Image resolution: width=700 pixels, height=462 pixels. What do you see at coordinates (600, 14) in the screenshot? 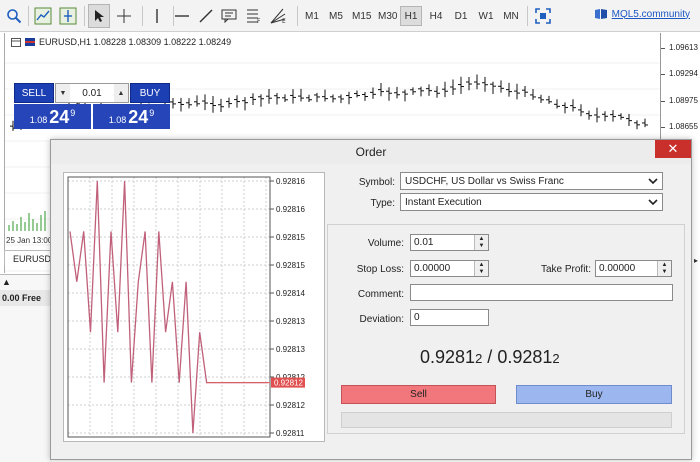
I see `community-icon` at bounding box center [600, 14].